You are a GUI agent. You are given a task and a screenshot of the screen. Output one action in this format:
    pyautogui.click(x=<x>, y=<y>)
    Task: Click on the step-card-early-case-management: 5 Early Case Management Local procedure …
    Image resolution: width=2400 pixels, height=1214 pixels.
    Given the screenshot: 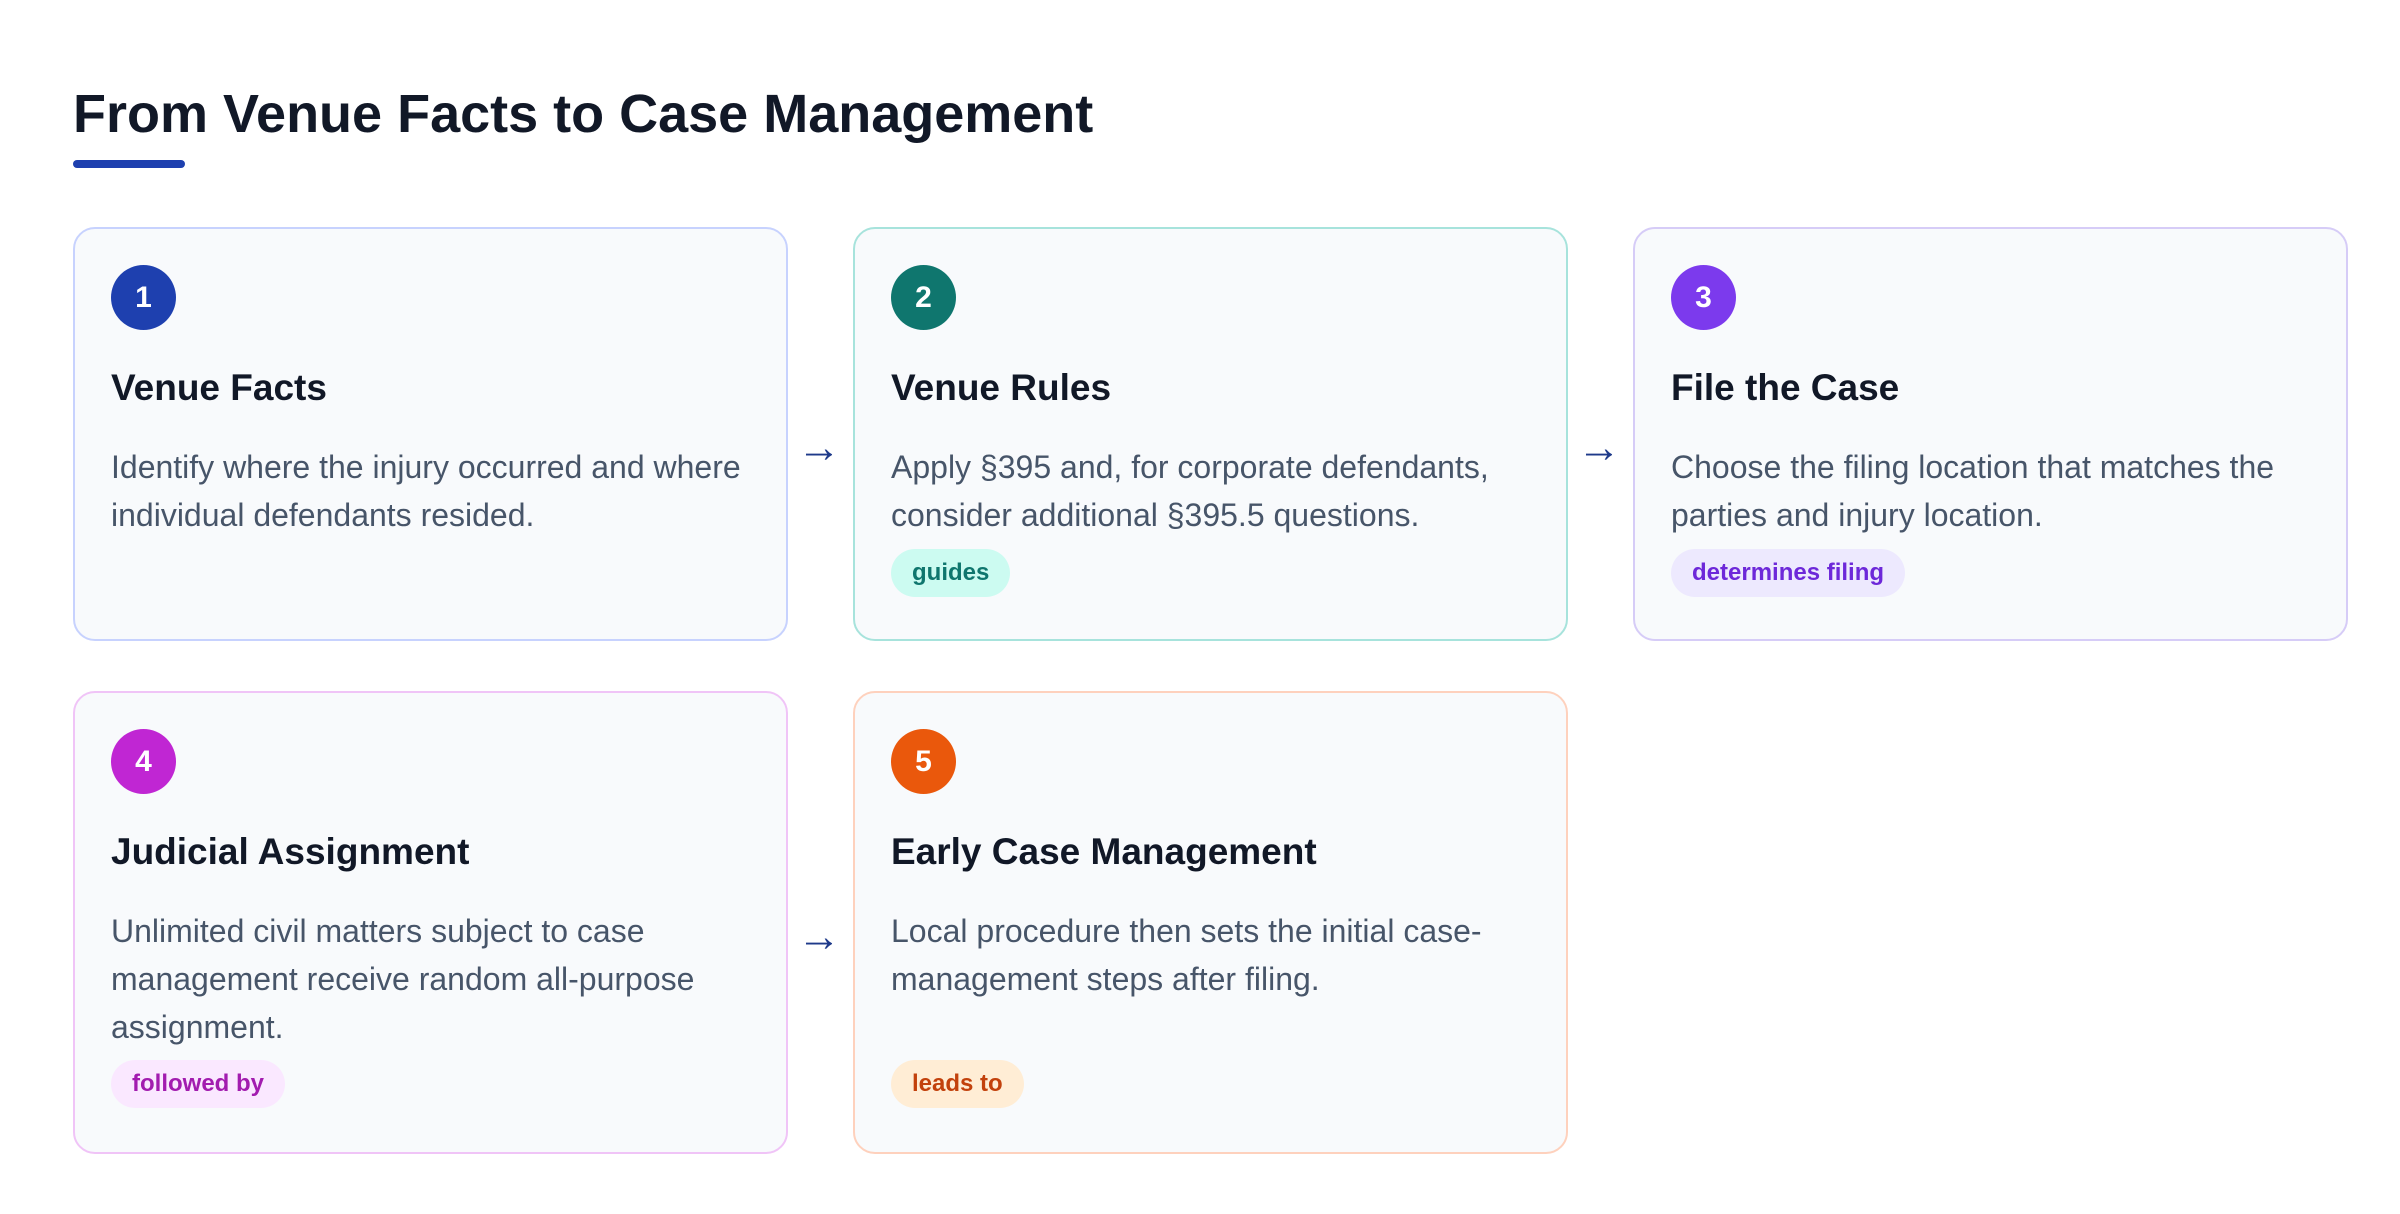 What is the action you would take?
    pyautogui.click(x=1210, y=922)
    